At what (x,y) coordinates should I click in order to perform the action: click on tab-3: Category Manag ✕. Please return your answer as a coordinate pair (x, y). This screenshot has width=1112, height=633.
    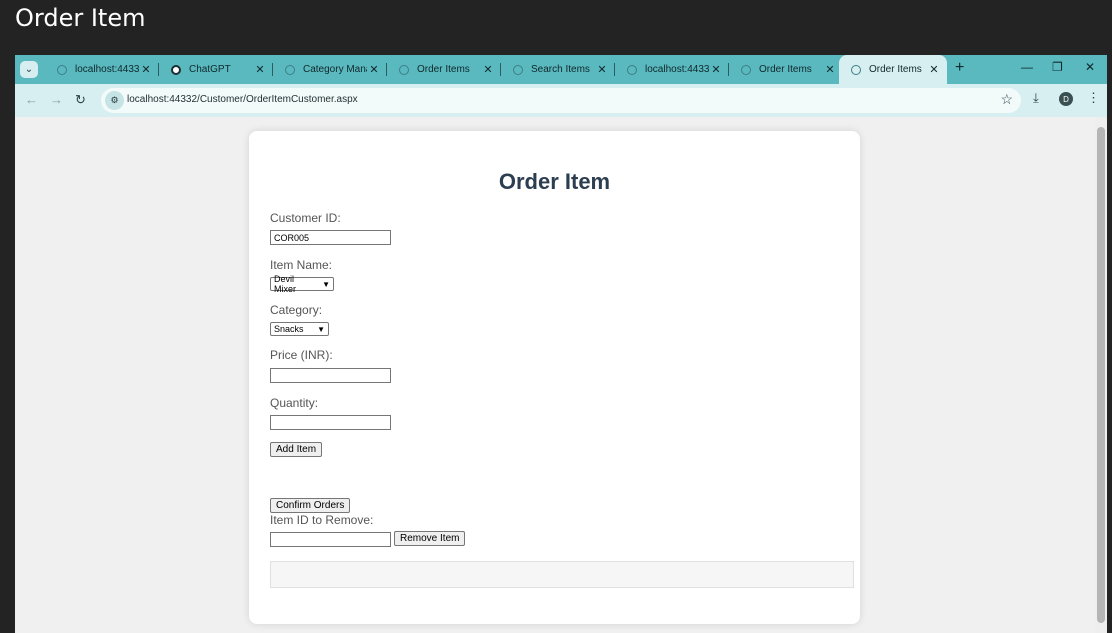
    Looking at the image, I should click on (330, 69).